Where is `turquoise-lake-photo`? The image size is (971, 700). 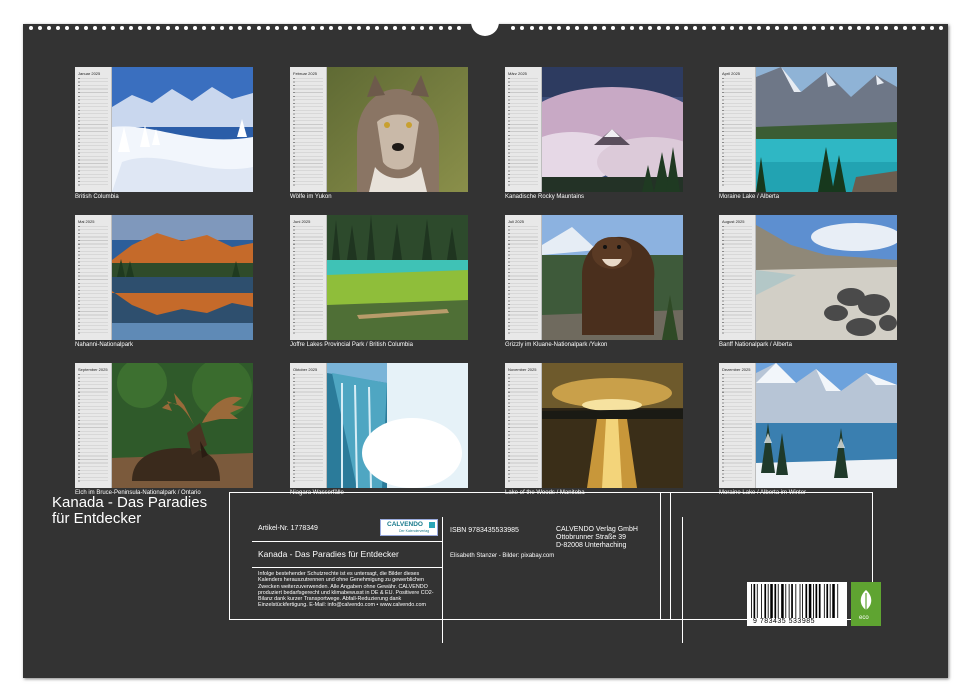 turquoise-lake-photo is located at coordinates (826, 129).